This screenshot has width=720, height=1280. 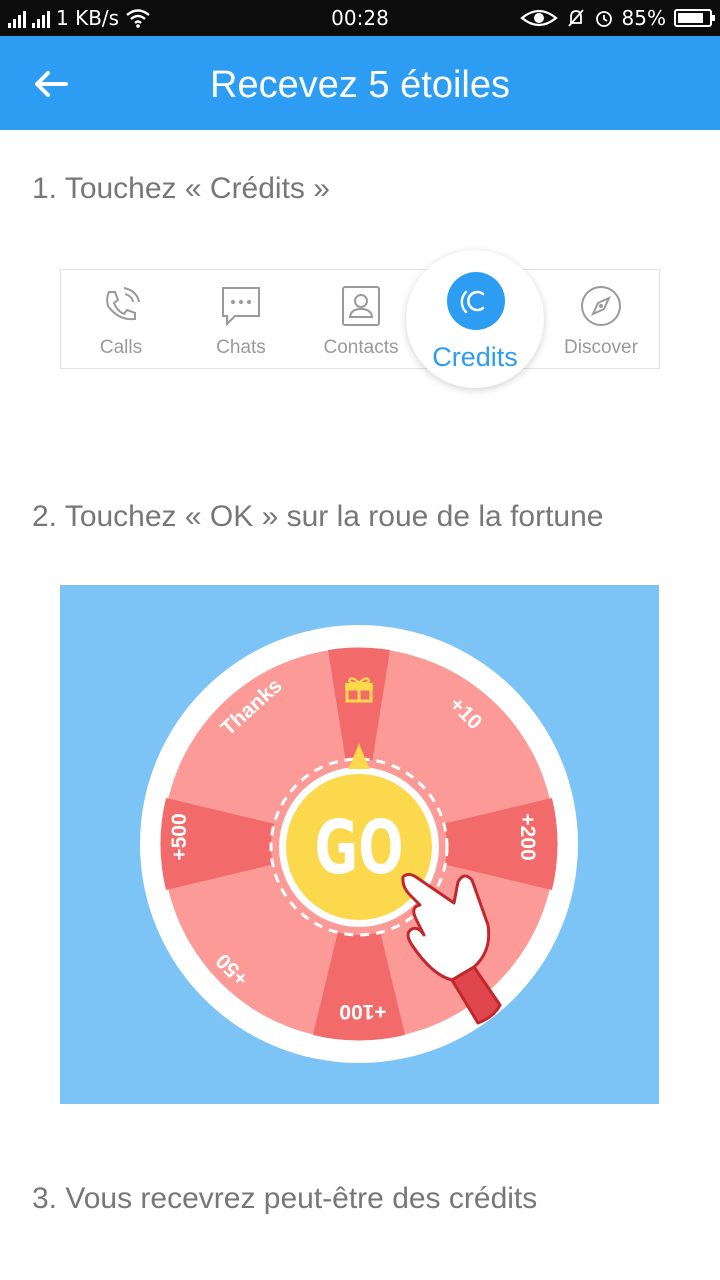 I want to click on alarm-icon, so click(x=603, y=19).